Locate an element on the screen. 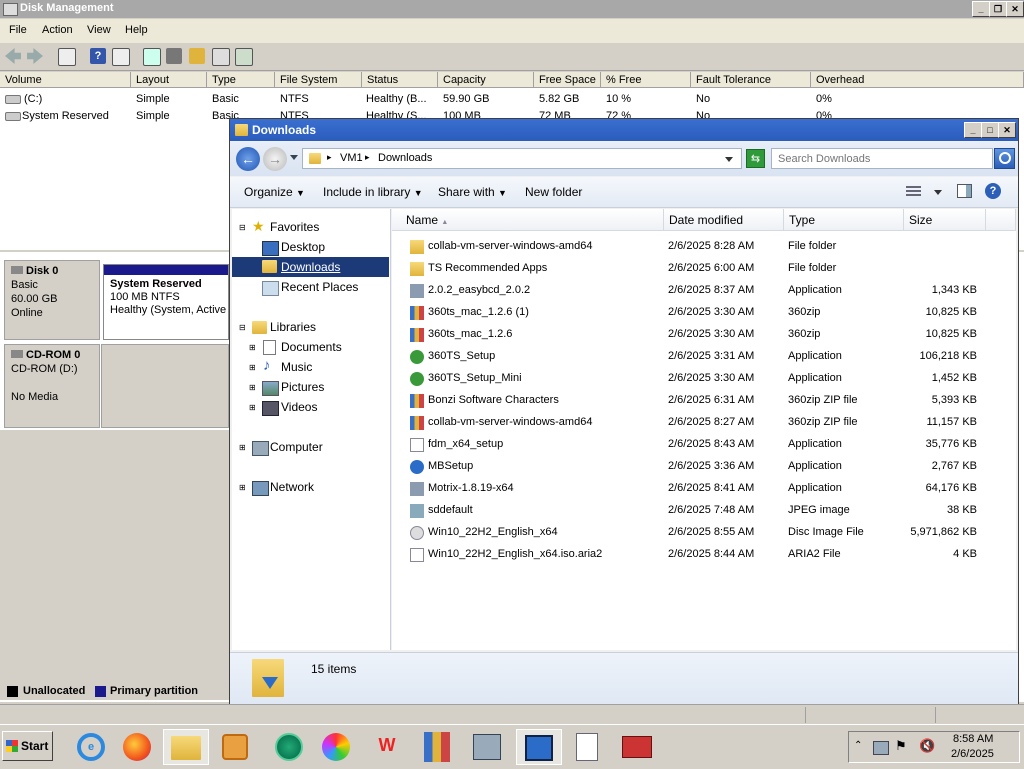  rescan-icon is located at coordinates (174, 56).